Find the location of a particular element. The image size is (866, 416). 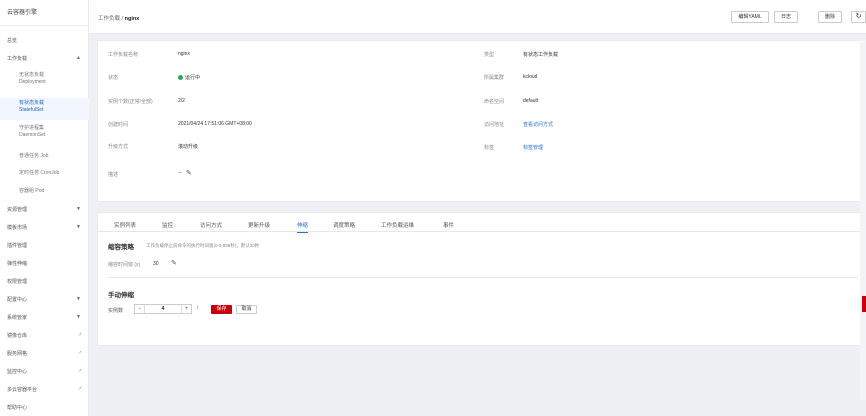

edit-yaml-button: 编辑YAML is located at coordinates (750, 17).